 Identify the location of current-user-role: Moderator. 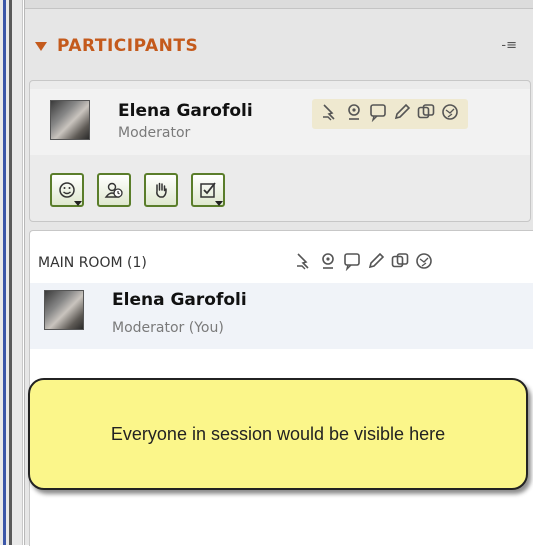
(154, 133).